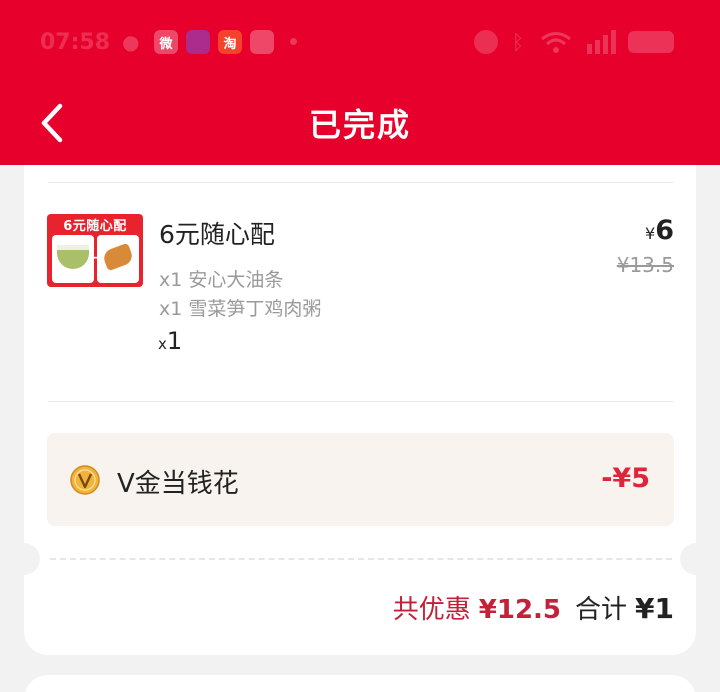  What do you see at coordinates (85, 480) in the screenshot?
I see `v-gold-coin-icon` at bounding box center [85, 480].